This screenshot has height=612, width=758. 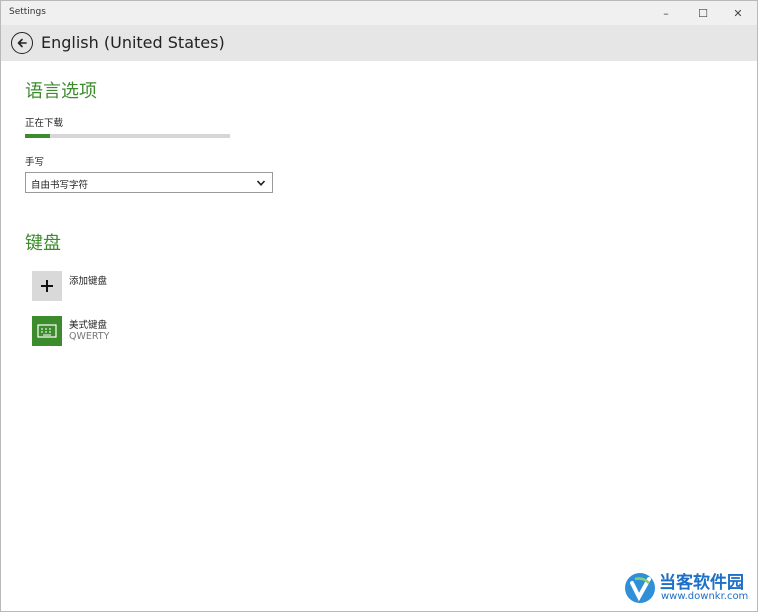 I want to click on watermark-url: www.downkr.com, so click(x=705, y=596).